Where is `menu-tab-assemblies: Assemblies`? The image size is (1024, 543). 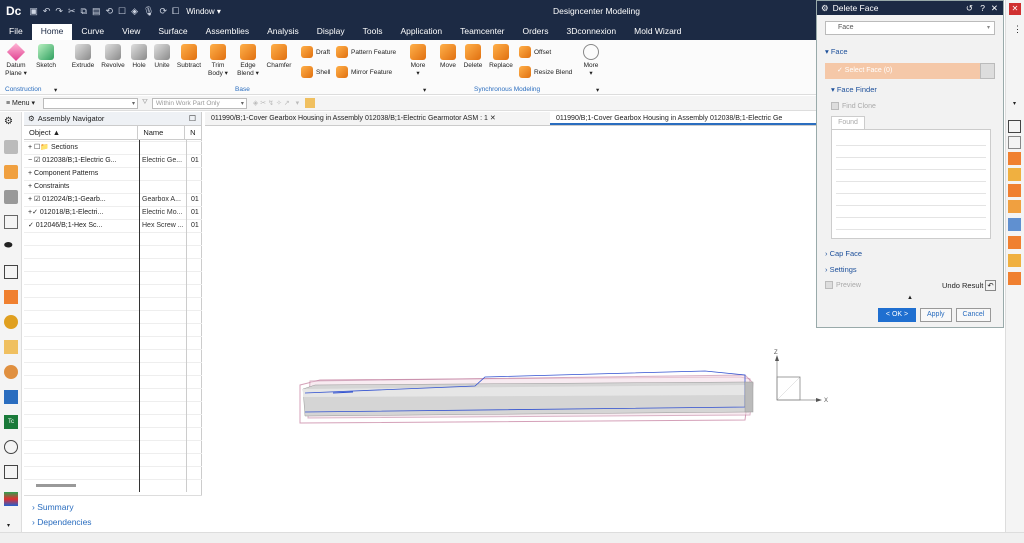
menu-tab-assemblies: Assemblies is located at coordinates (227, 32).